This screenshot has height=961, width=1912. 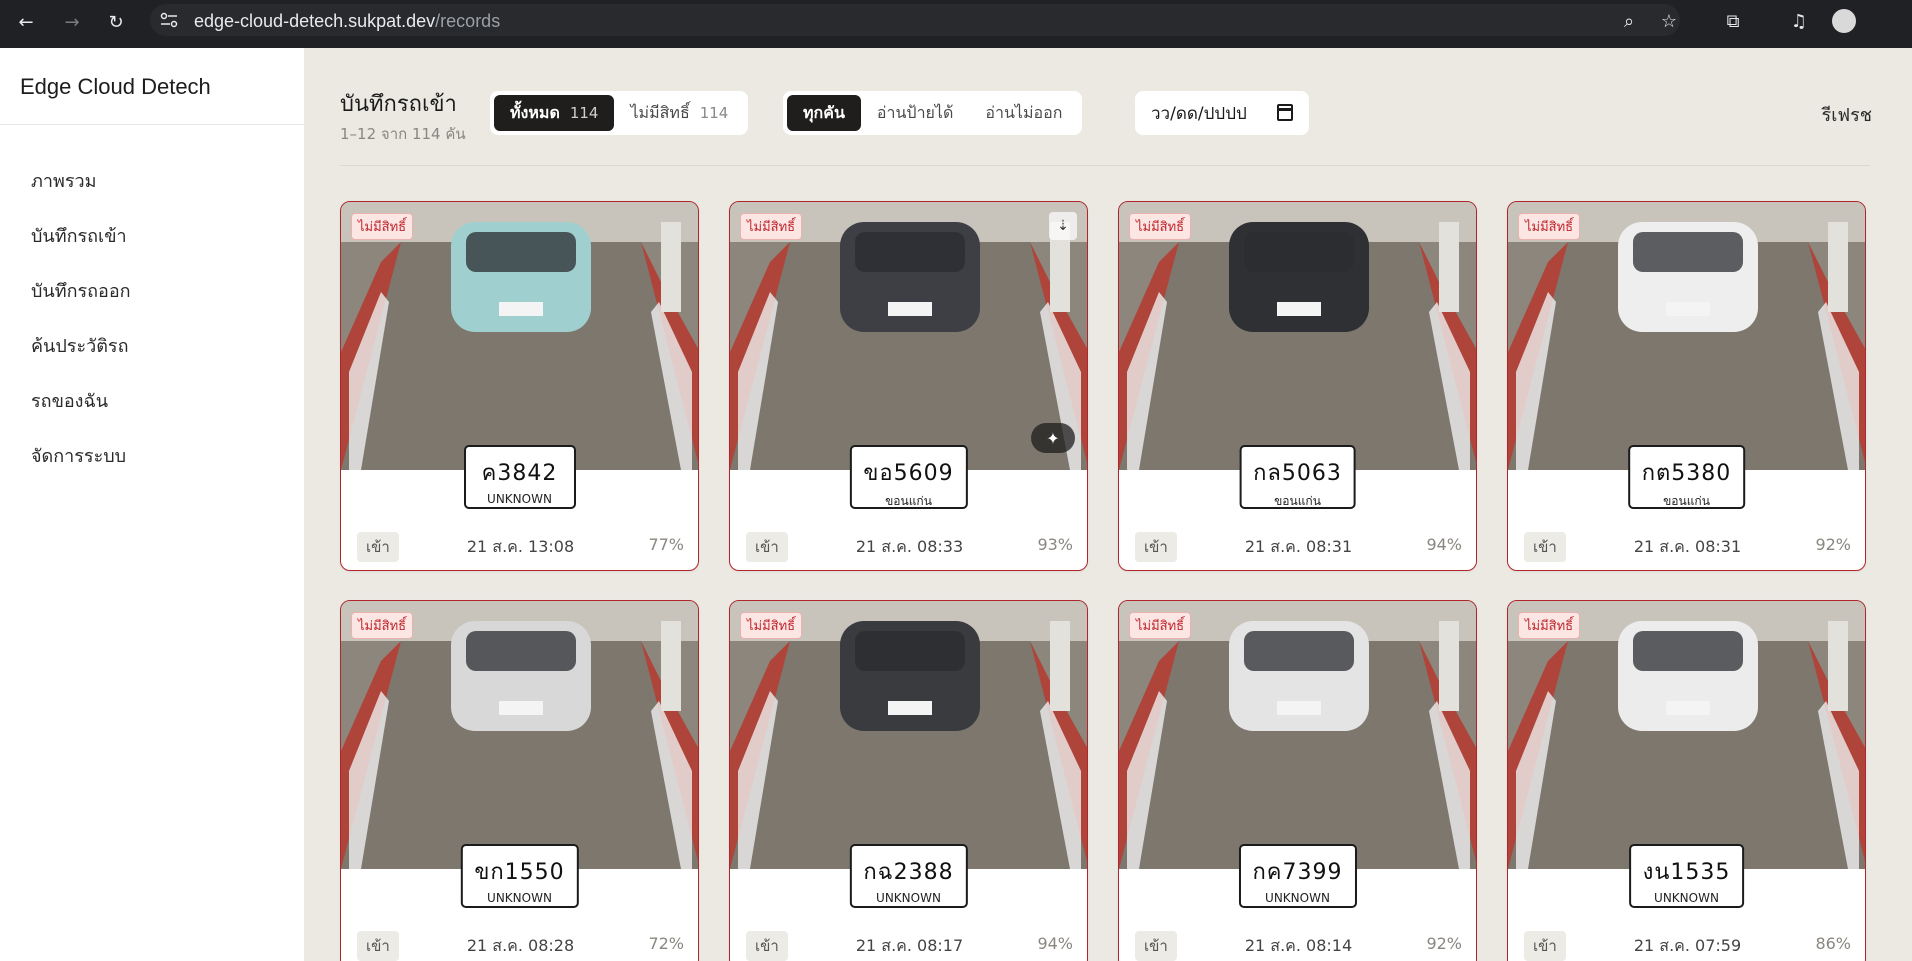 I want to click on confidence-score: 72%, so click(x=666, y=943).